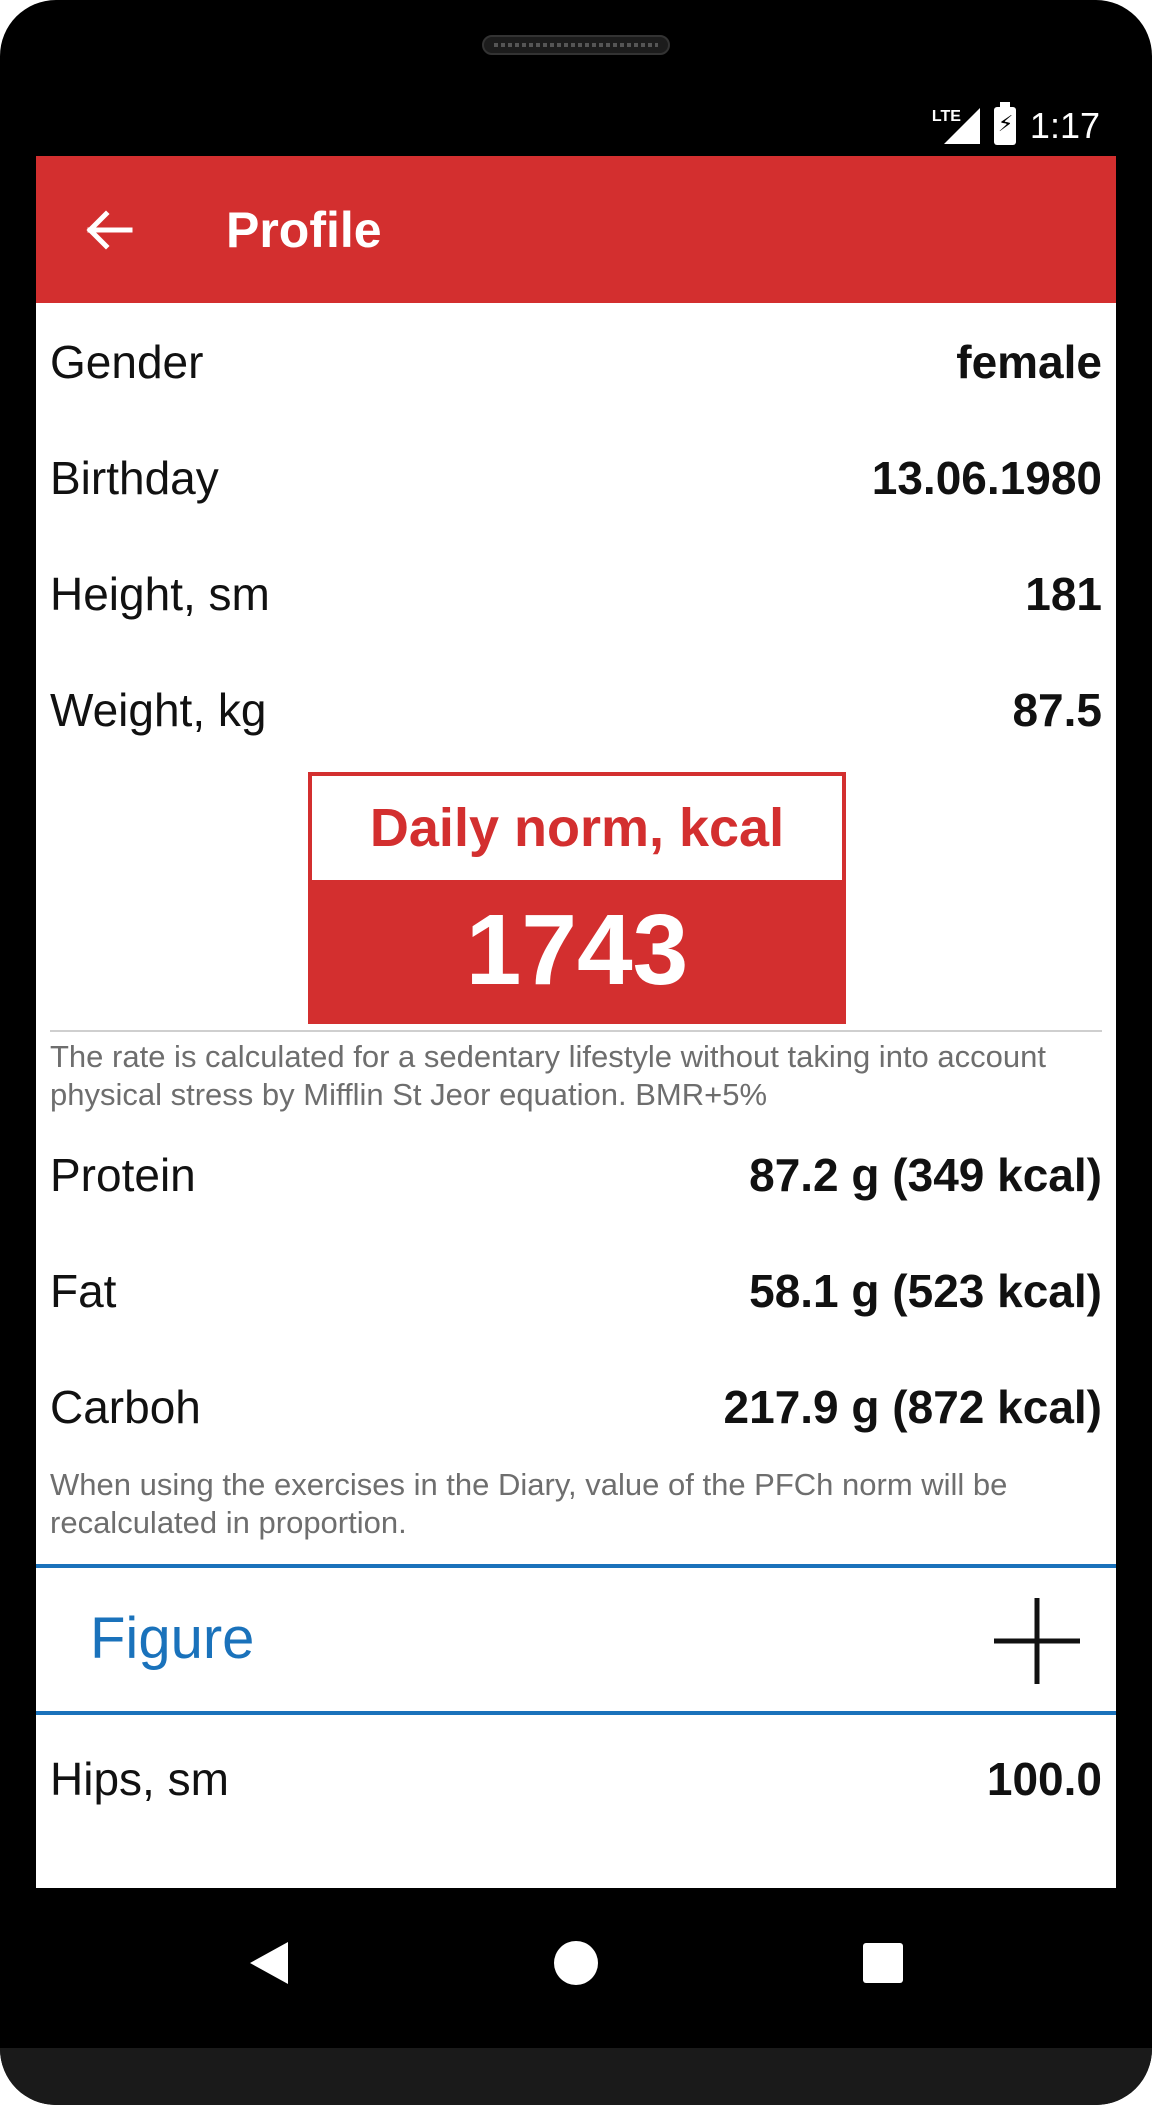  I want to click on carboh-value: 217.9 g (872 kcal), so click(912, 1407).